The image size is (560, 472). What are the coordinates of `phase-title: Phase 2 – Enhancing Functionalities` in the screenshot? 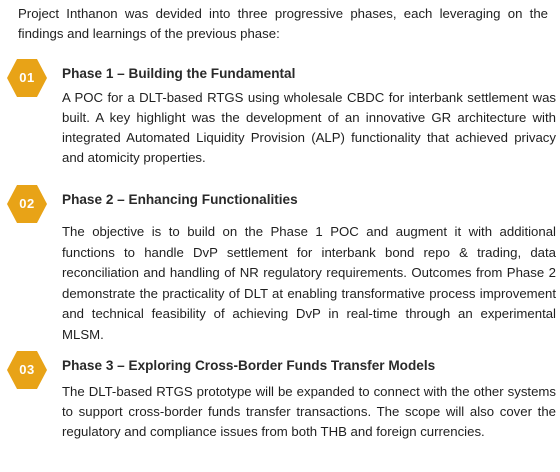 It's located at (180, 199).